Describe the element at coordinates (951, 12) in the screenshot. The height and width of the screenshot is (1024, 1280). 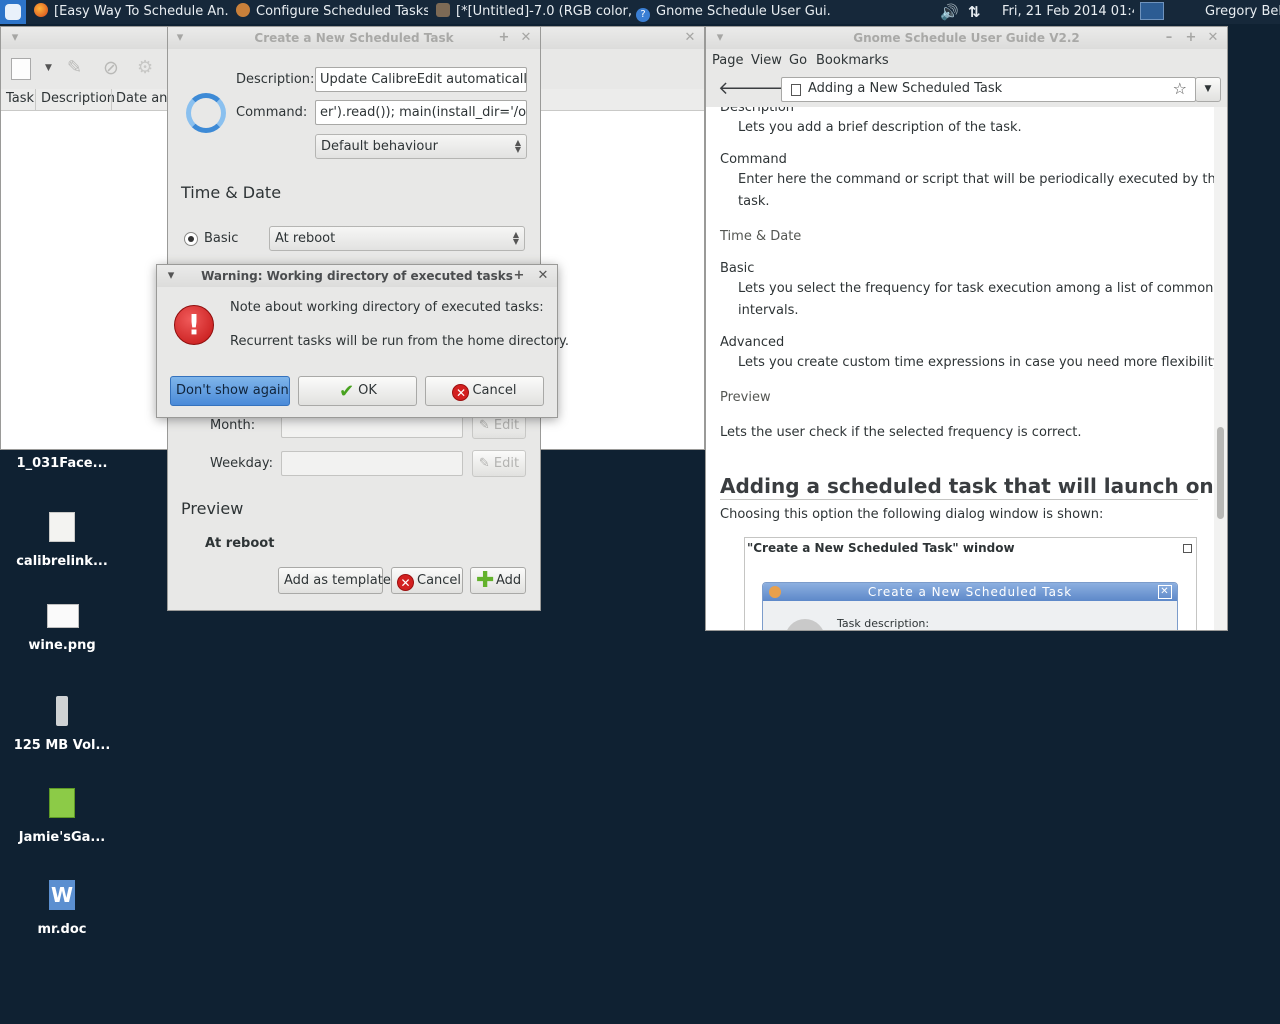
I see `volume-icon: 🔊` at that location.